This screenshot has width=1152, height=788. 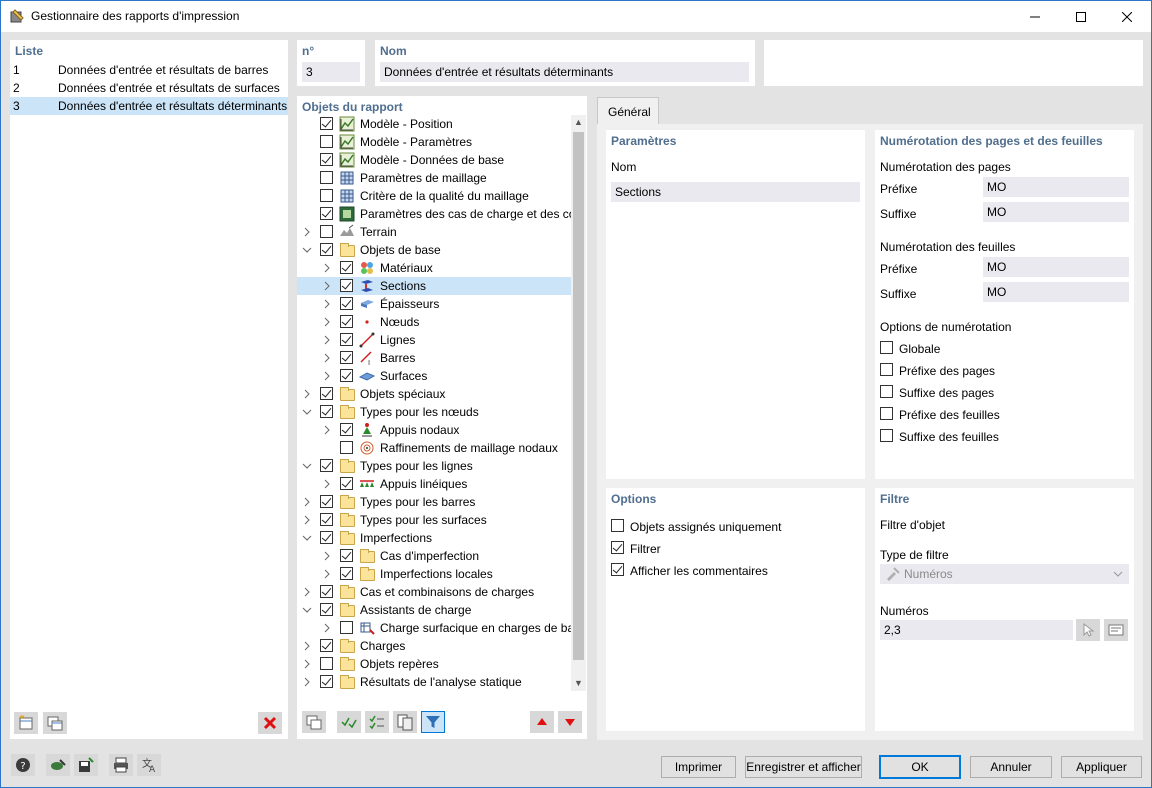 I want to click on feuilles-prefix-field: MO, so click(x=1056, y=267).